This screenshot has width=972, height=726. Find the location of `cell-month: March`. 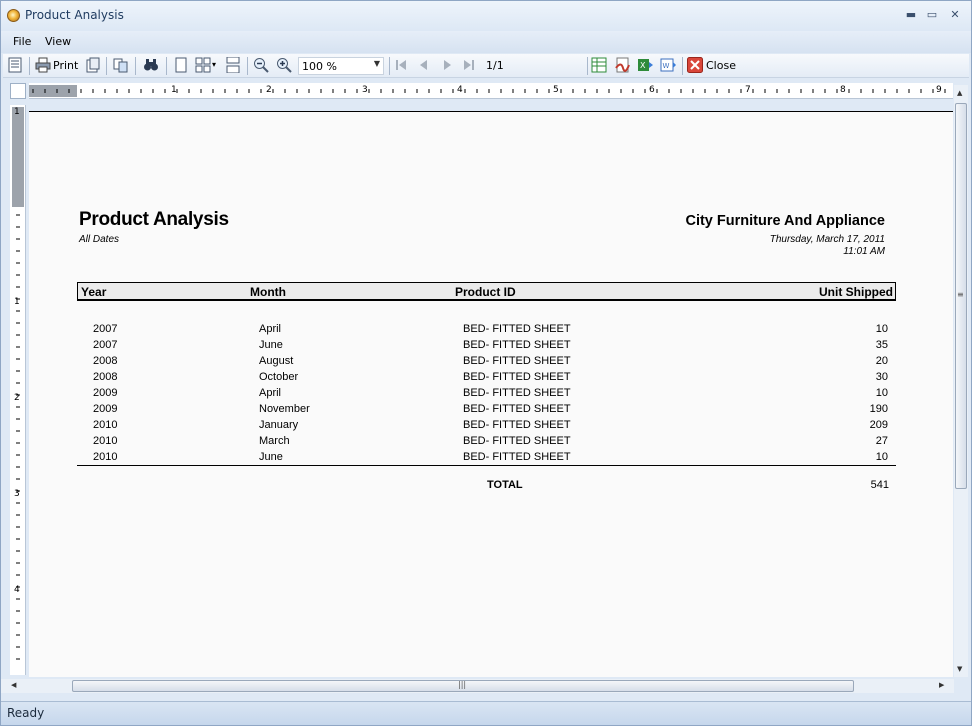

cell-month: March is located at coordinates (274, 441).